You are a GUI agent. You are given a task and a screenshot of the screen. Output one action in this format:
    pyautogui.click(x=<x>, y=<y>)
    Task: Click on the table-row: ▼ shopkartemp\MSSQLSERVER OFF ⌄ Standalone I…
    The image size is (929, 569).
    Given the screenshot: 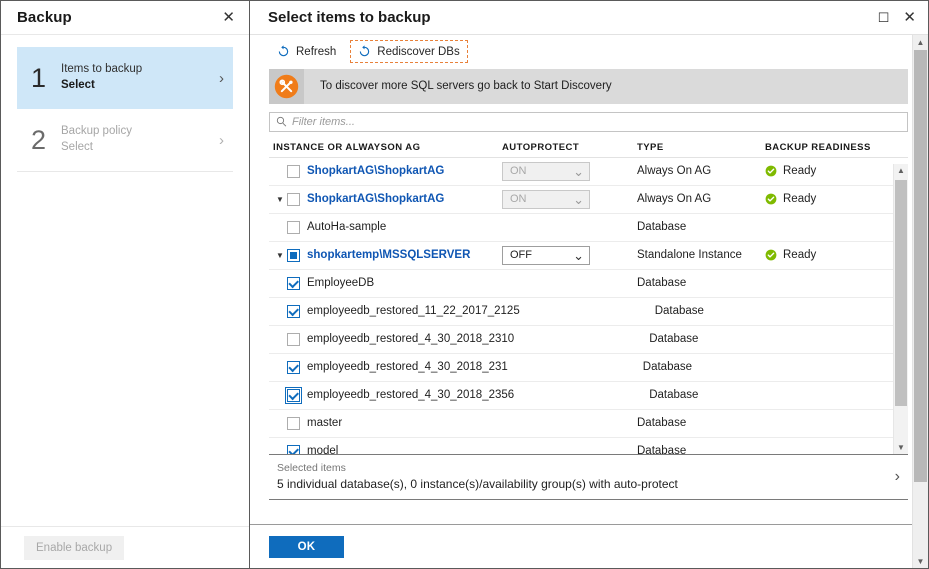 What is the action you would take?
    pyautogui.click(x=588, y=256)
    